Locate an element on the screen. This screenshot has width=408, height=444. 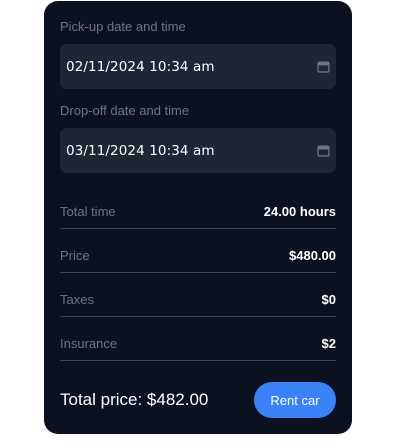
price-label: Price is located at coordinates (75, 255).